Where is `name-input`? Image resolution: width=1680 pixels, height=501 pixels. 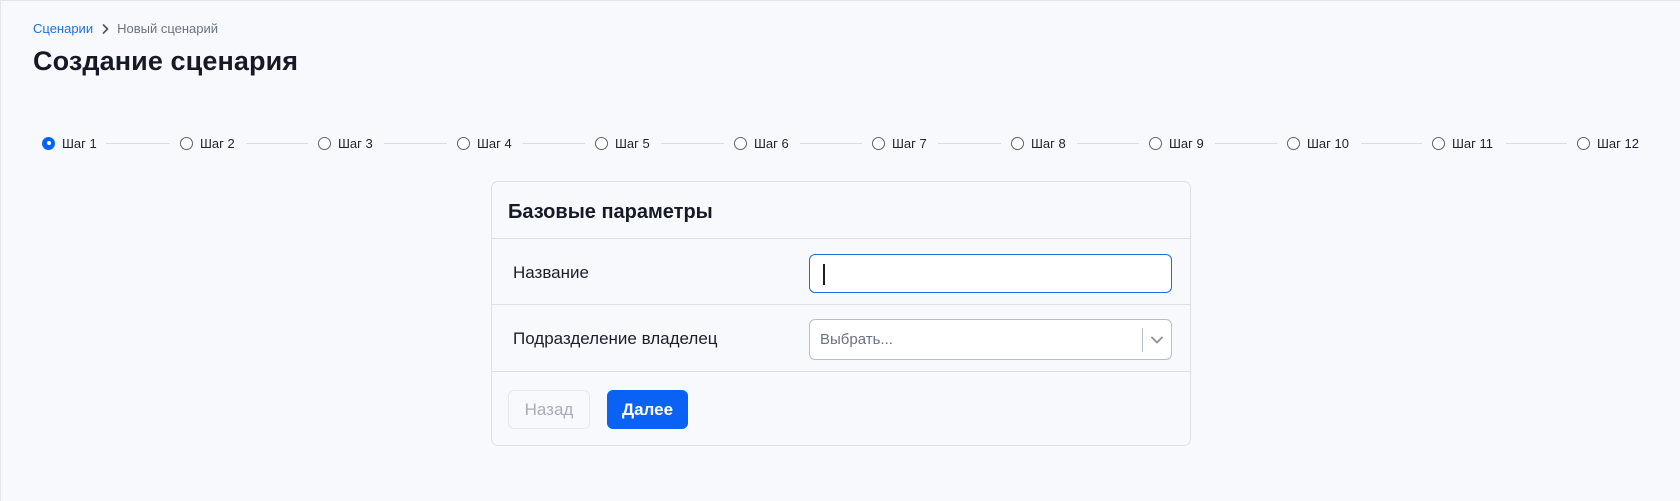 name-input is located at coordinates (990, 273).